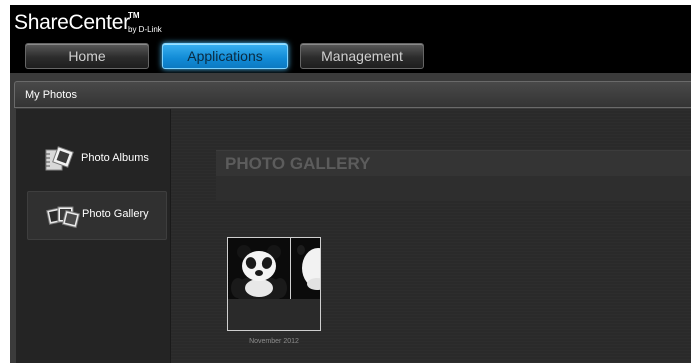  I want to click on album-caption: November 2012, so click(274, 341).